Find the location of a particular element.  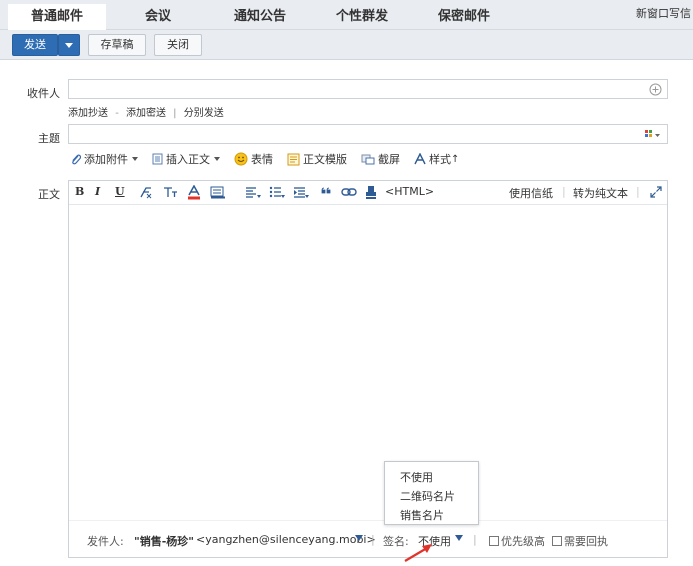

tab-confidential-mail: 保密邮件 is located at coordinates (464, 17).